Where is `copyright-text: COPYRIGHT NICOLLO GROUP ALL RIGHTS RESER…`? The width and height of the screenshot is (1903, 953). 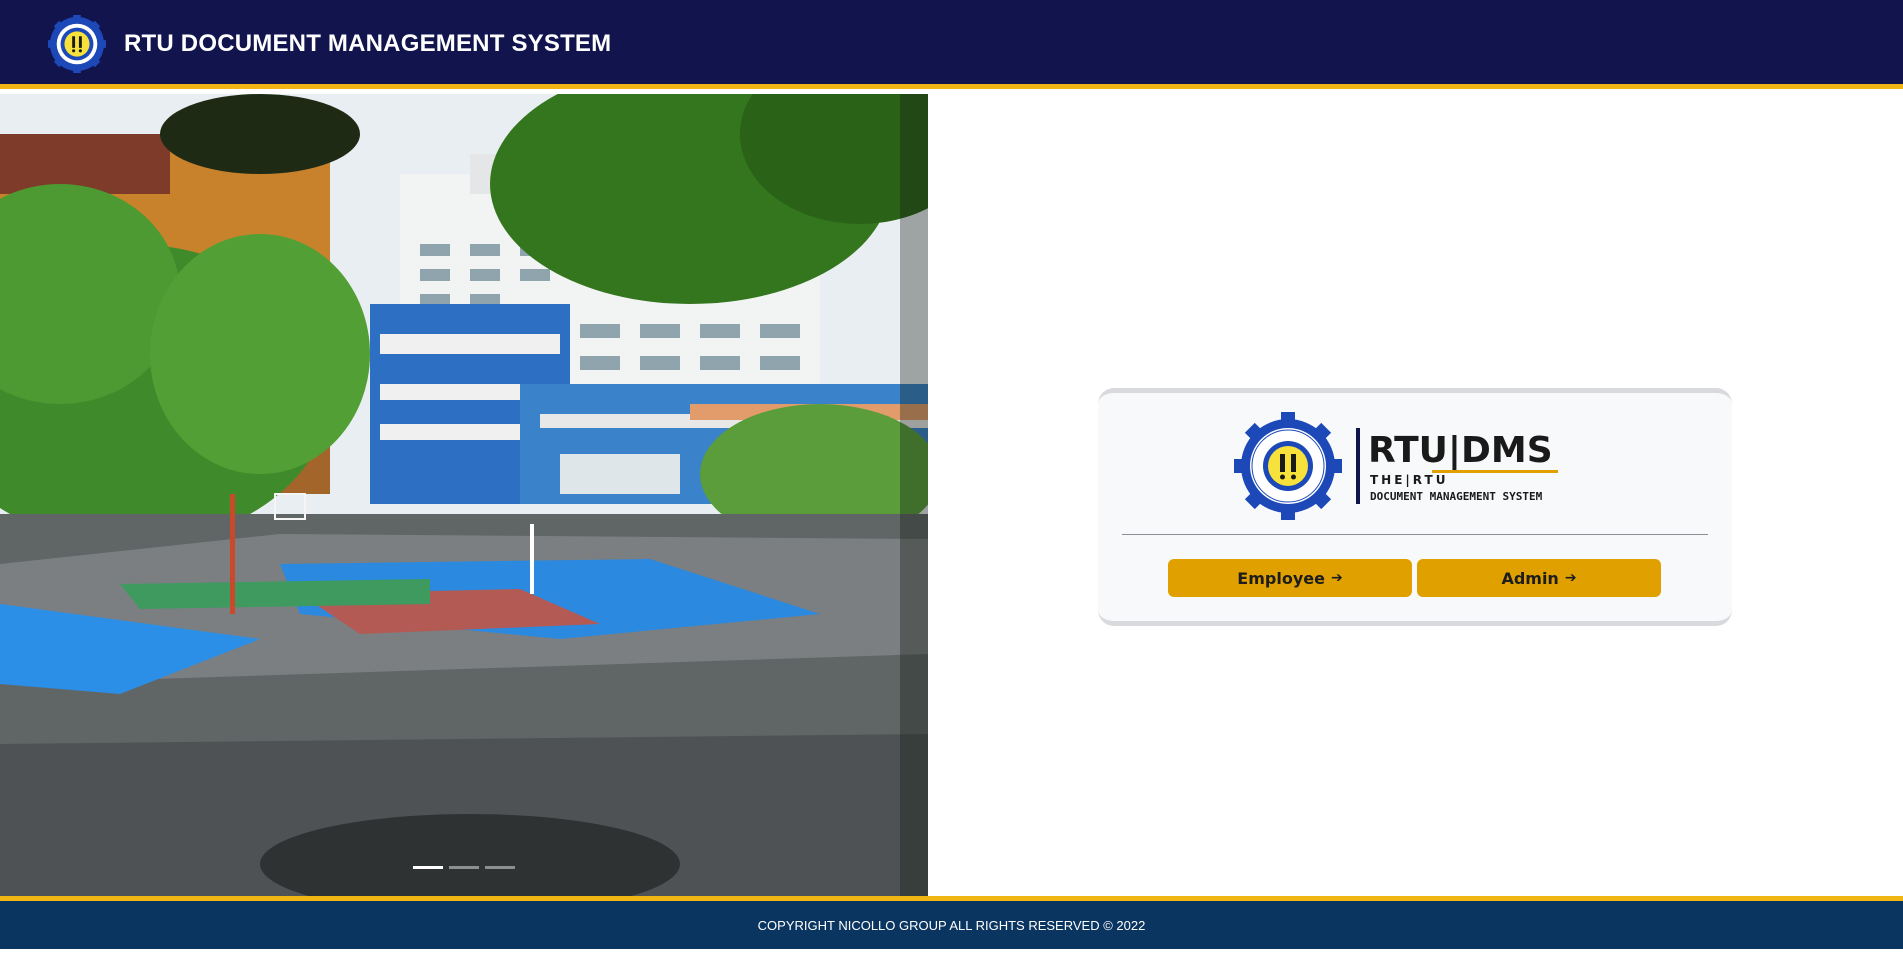 copyright-text: COPYRIGHT NICOLLO GROUP ALL RIGHTS RESER… is located at coordinates (951, 925).